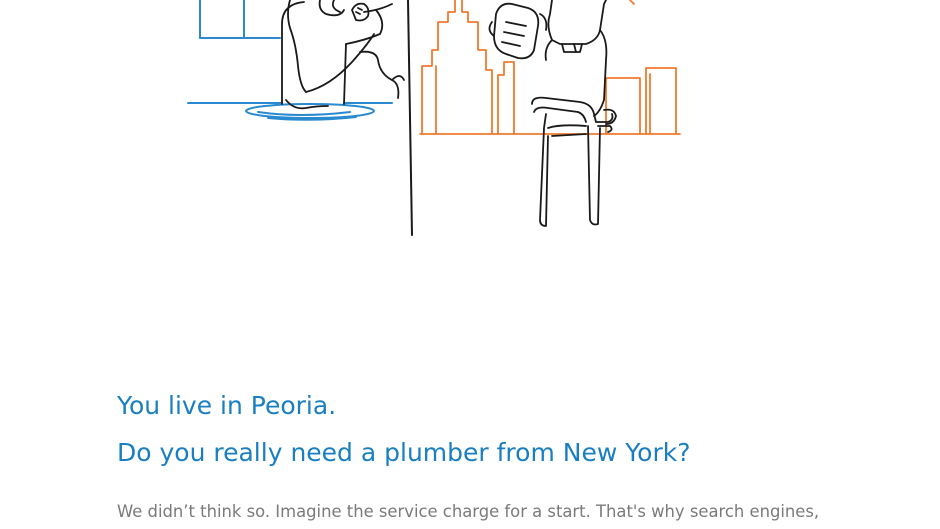 The height and width of the screenshot is (529, 940). Describe the element at coordinates (552, 113) in the screenshot. I see `right-plumber-icon` at that location.